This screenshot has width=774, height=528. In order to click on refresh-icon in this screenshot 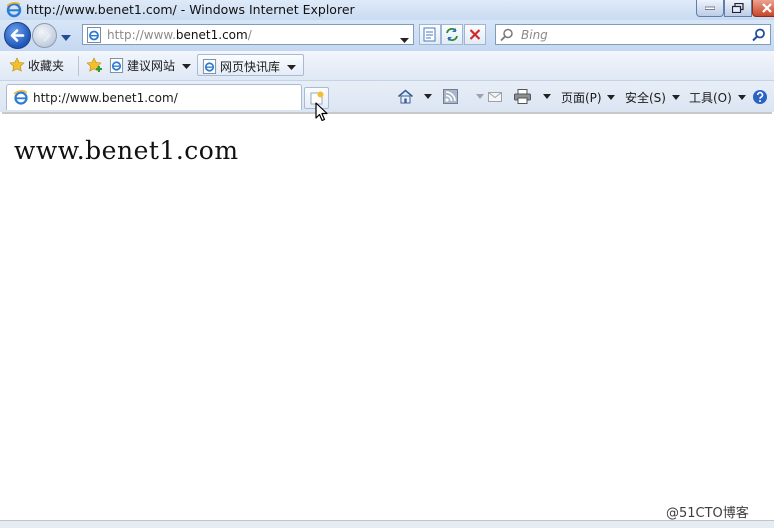, I will do `click(452, 34)`.